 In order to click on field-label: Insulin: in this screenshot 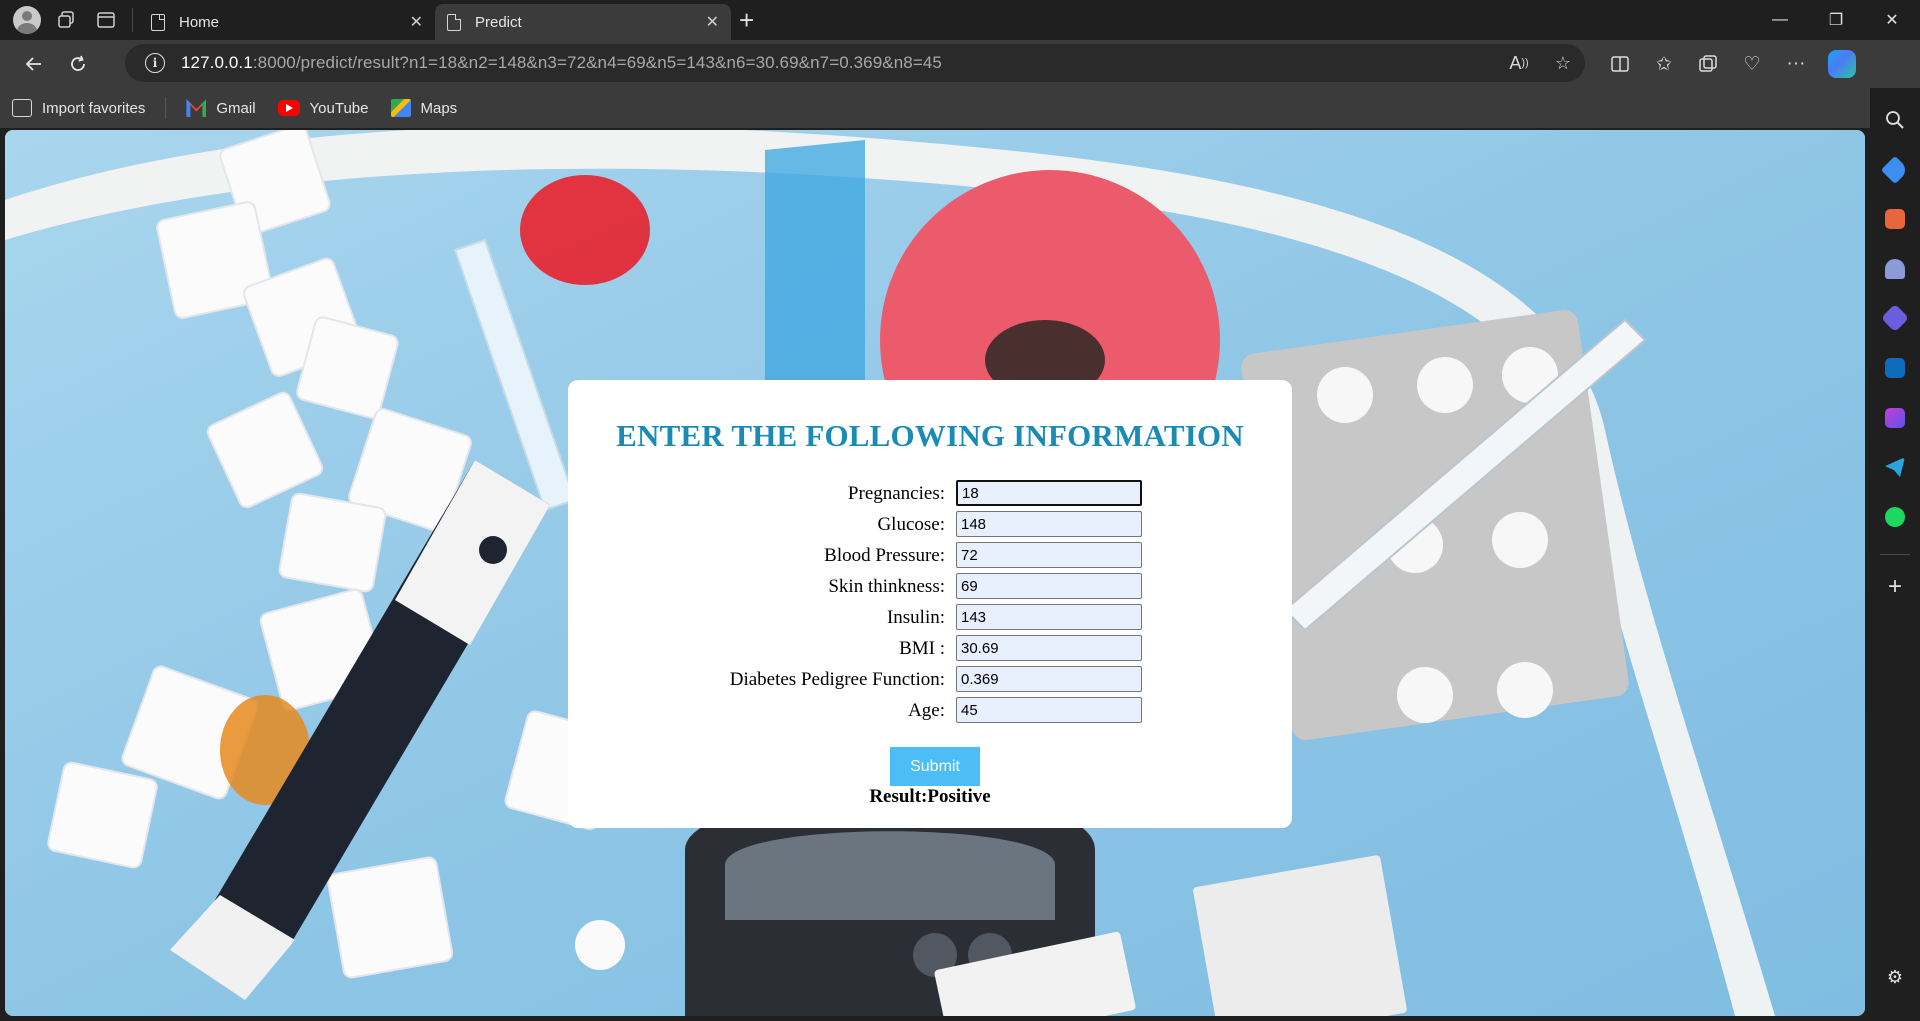, I will do `click(915, 617)`.